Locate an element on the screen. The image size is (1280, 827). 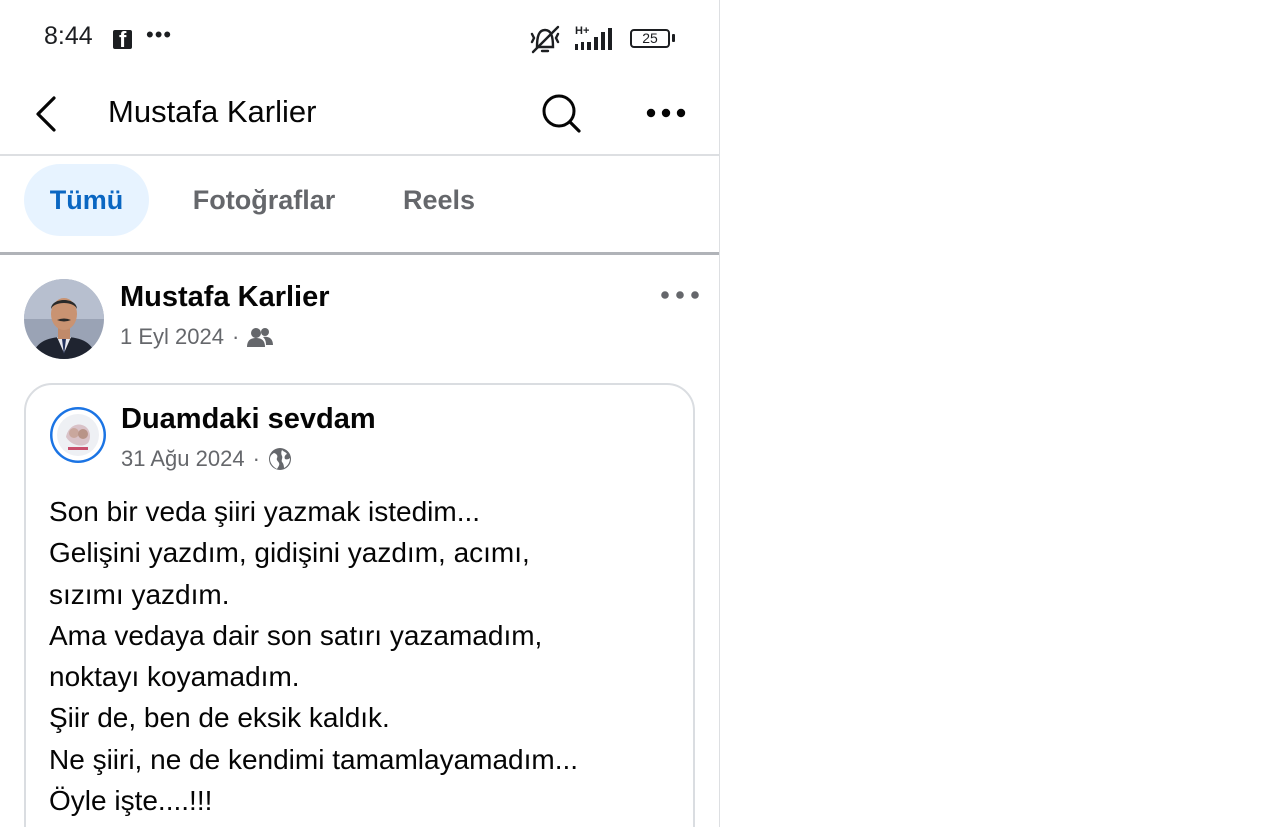
status-time: 8:44 is located at coordinates (68, 36).